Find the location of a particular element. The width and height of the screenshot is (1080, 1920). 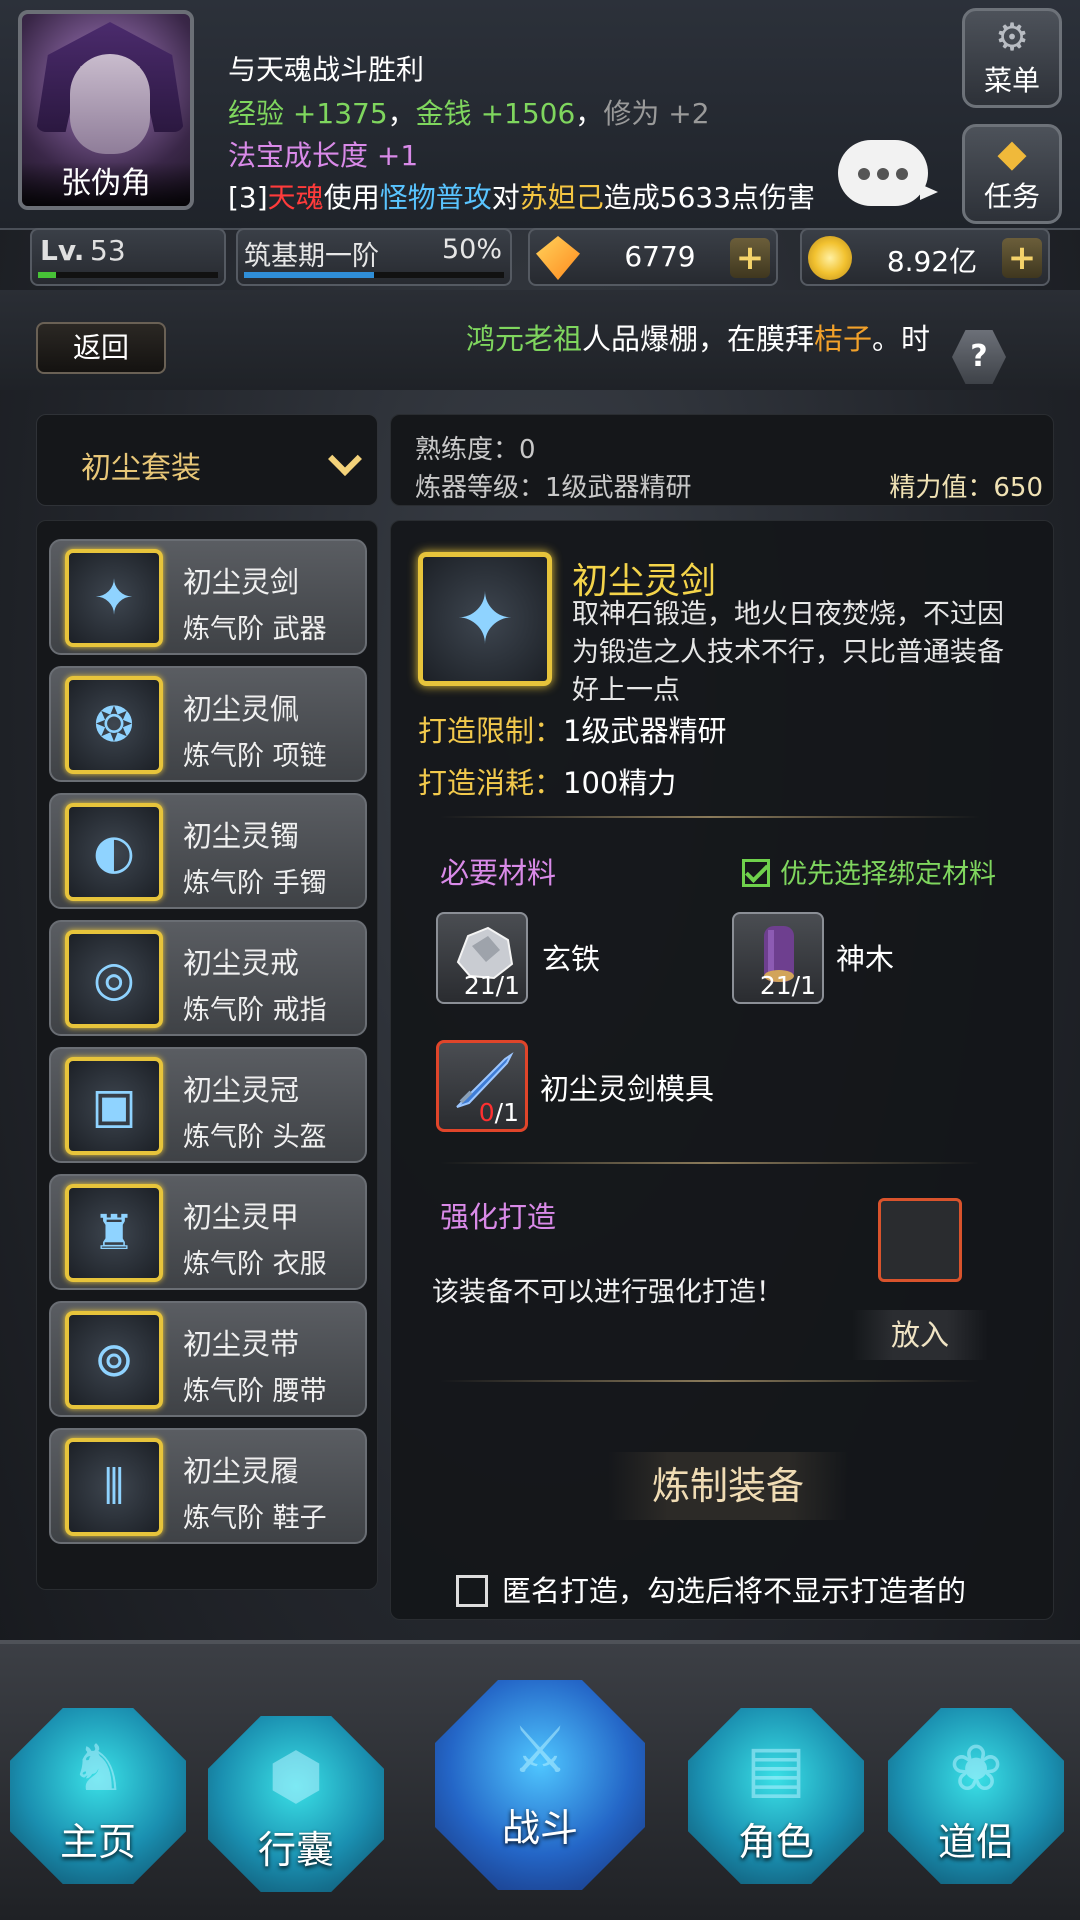

equipment-item: ◐ 初尘灵镯 炼气阶 手镯 is located at coordinates (208, 851).